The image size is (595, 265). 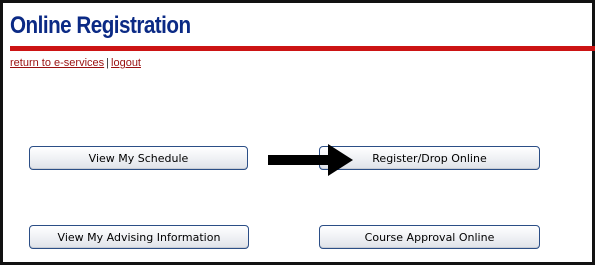 What do you see at coordinates (139, 237) in the screenshot?
I see `view-my-advising-information-button: View My Advising Information` at bounding box center [139, 237].